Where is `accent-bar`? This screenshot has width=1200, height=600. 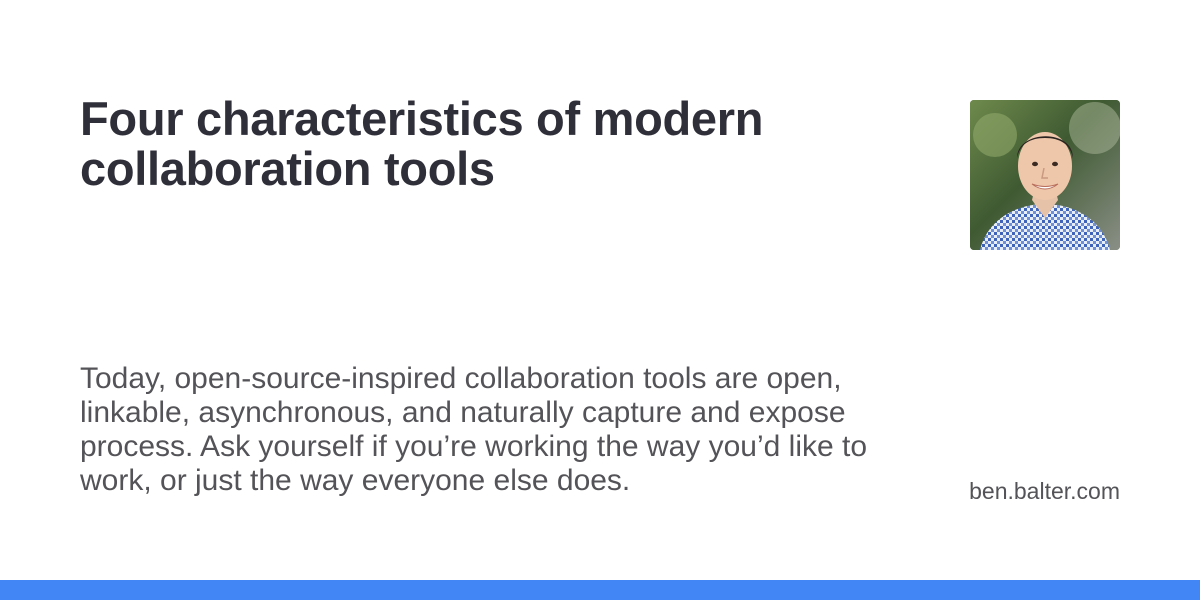 accent-bar is located at coordinates (600, 590).